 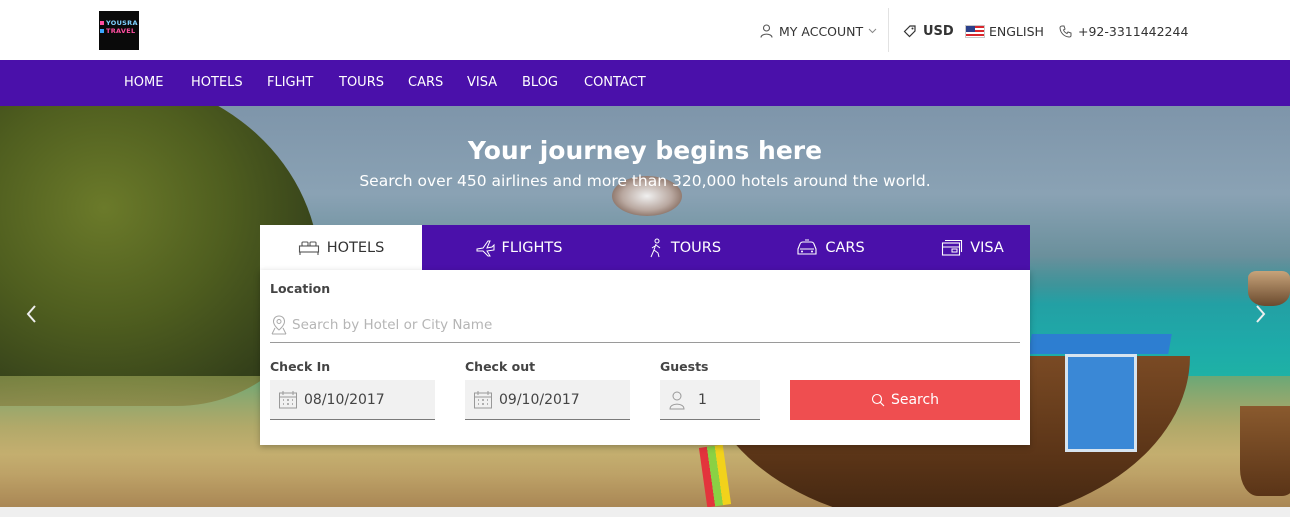 What do you see at coordinates (710, 400) in the screenshot?
I see `guests-field: 1` at bounding box center [710, 400].